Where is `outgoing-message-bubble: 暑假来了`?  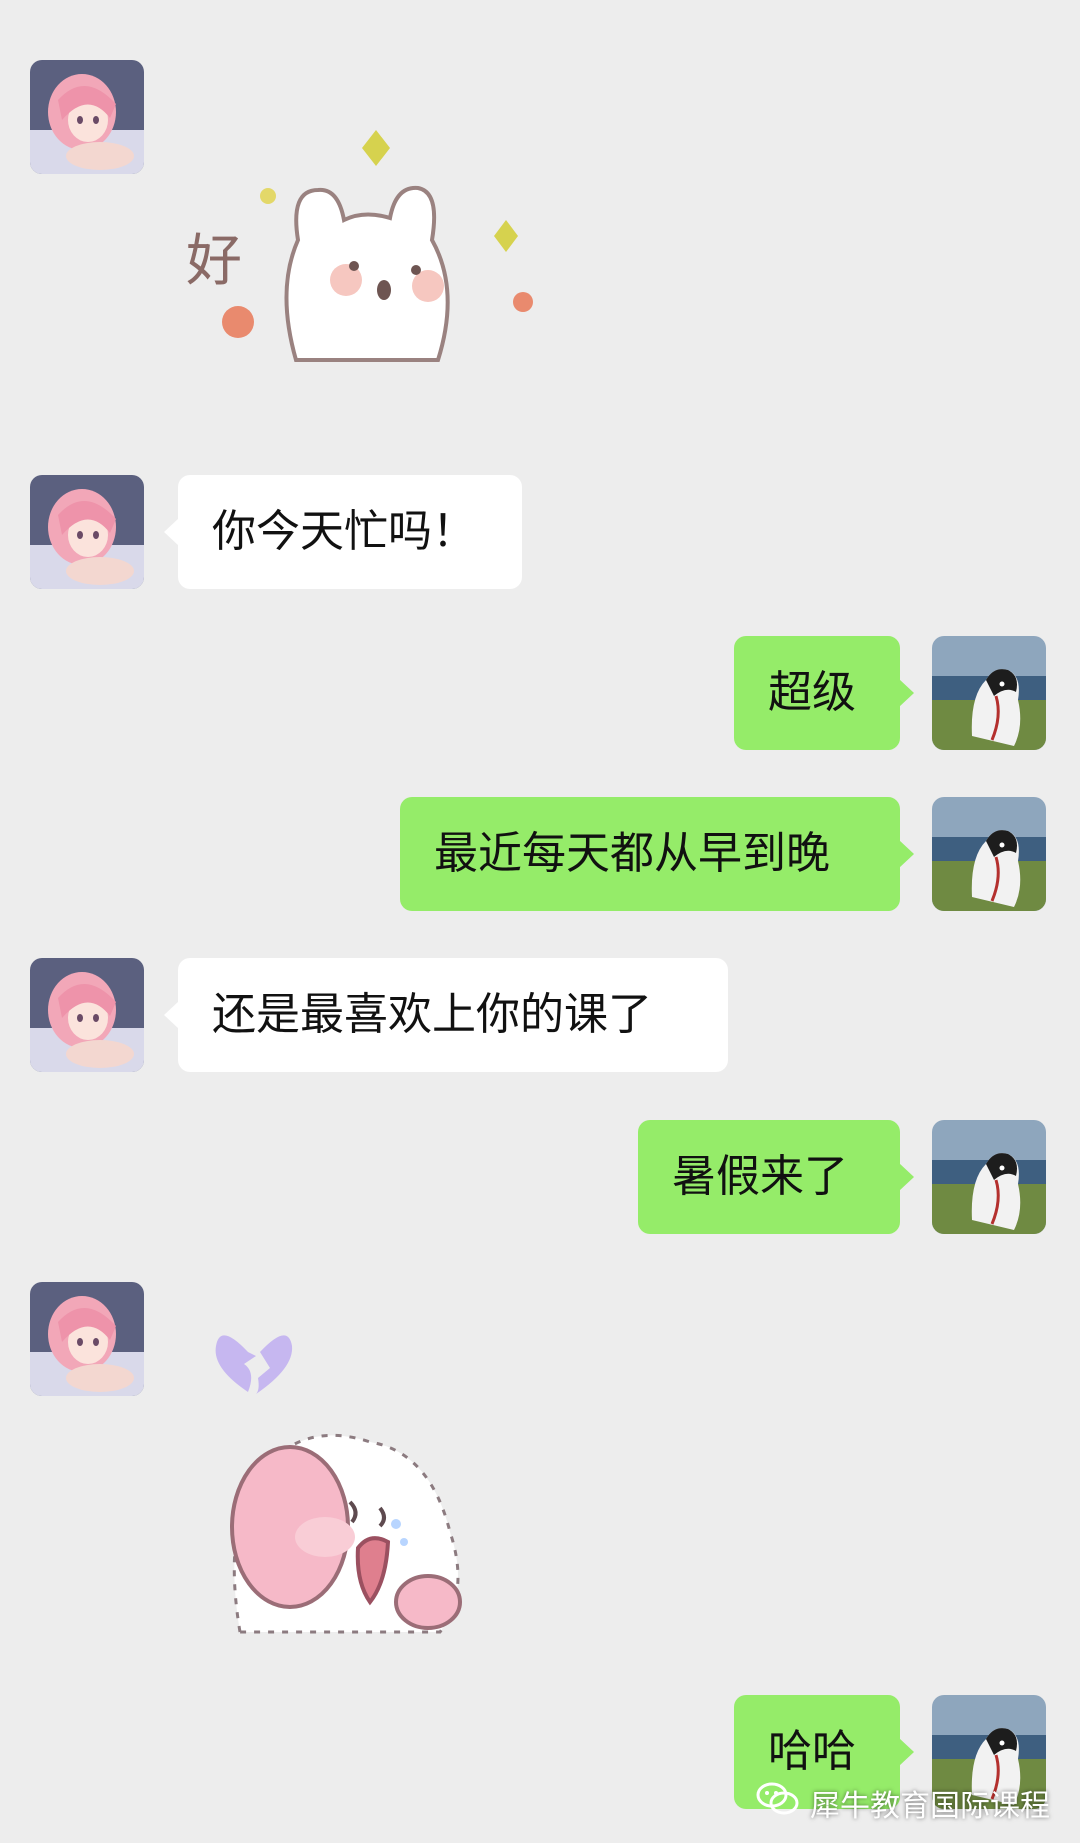 outgoing-message-bubble: 暑假来了 is located at coordinates (776, 1177).